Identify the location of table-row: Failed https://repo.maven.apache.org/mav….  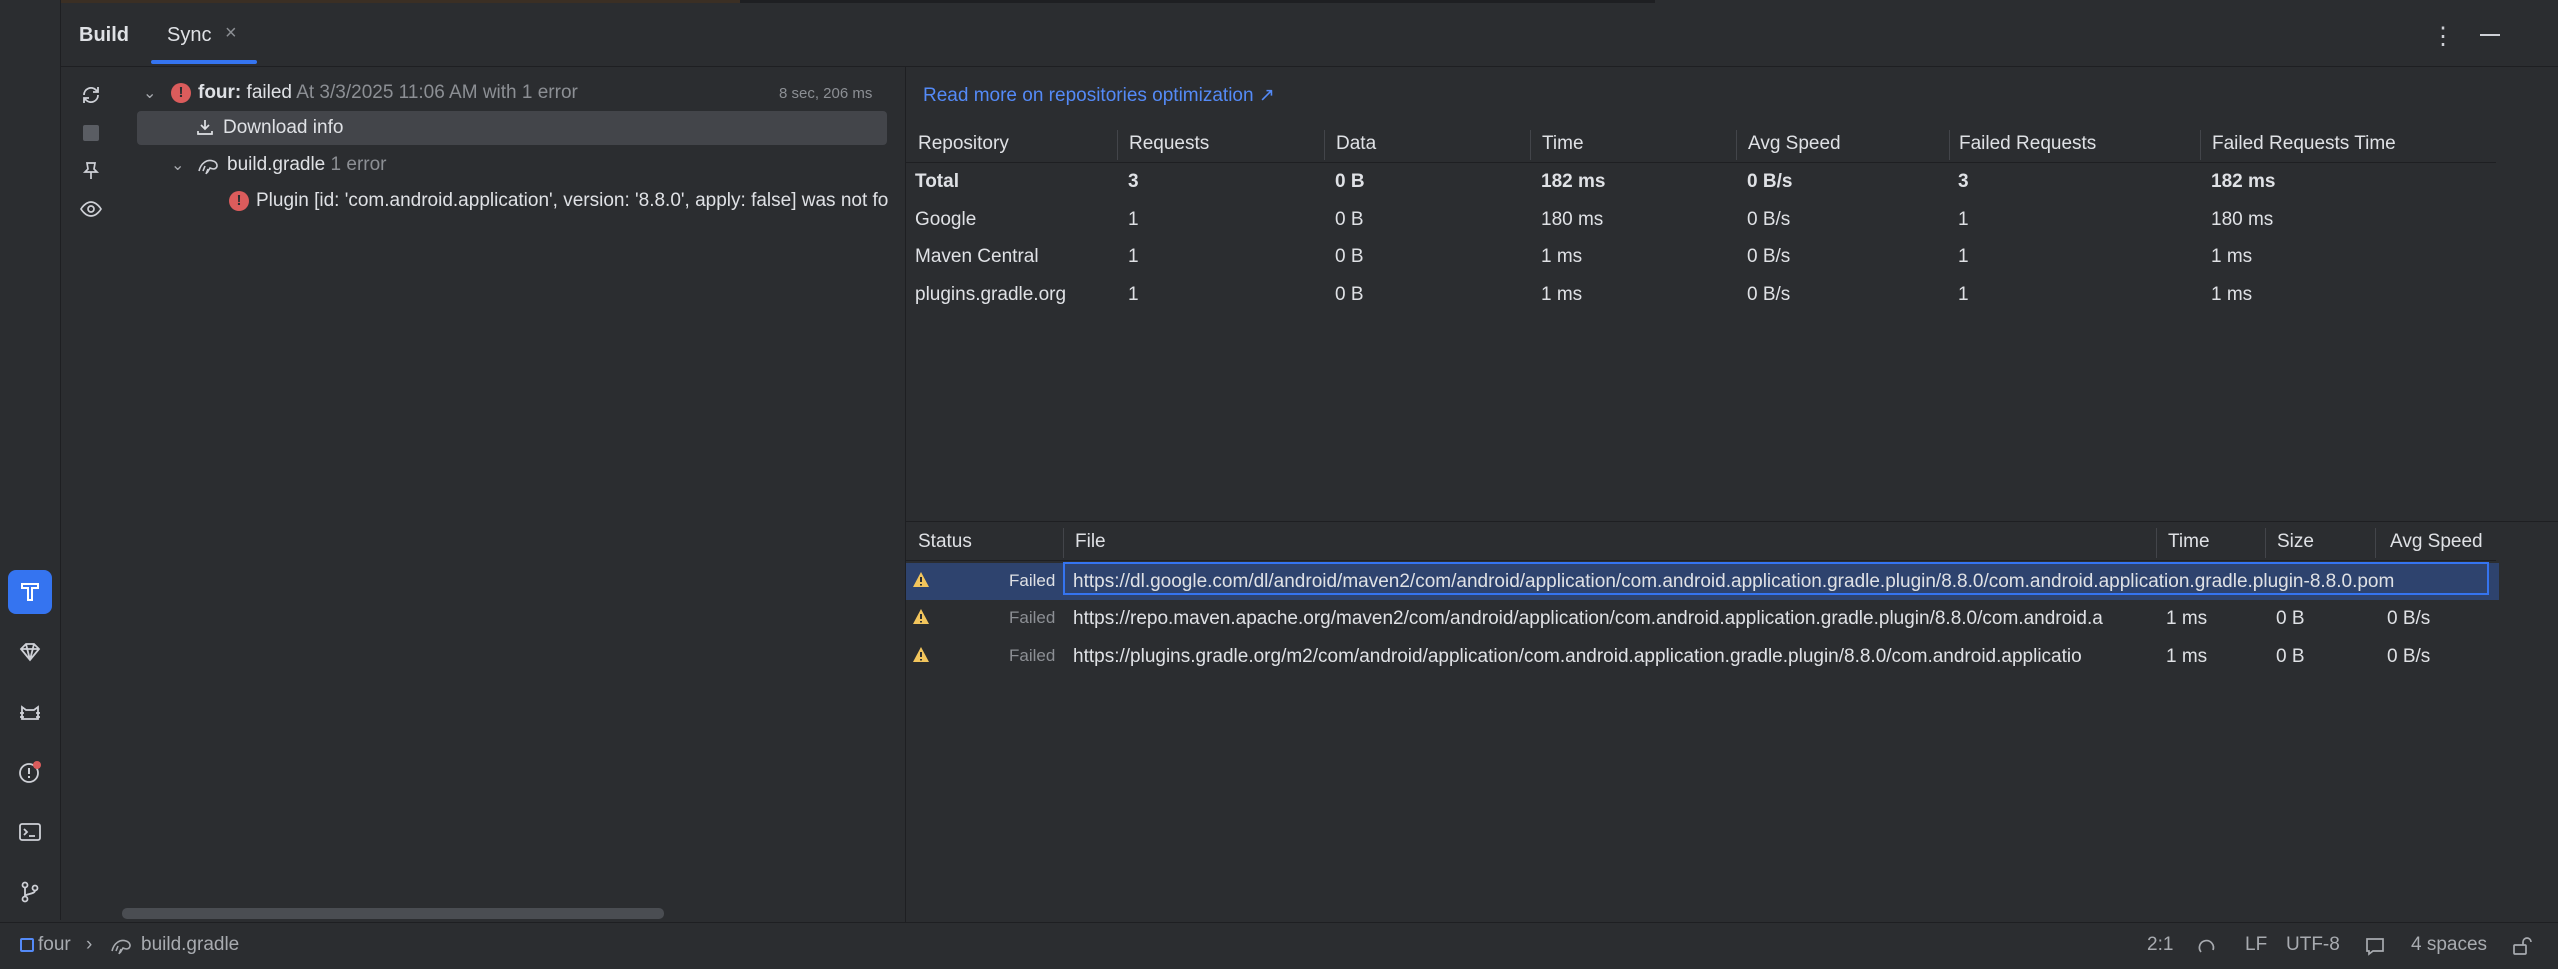
(1701, 618).